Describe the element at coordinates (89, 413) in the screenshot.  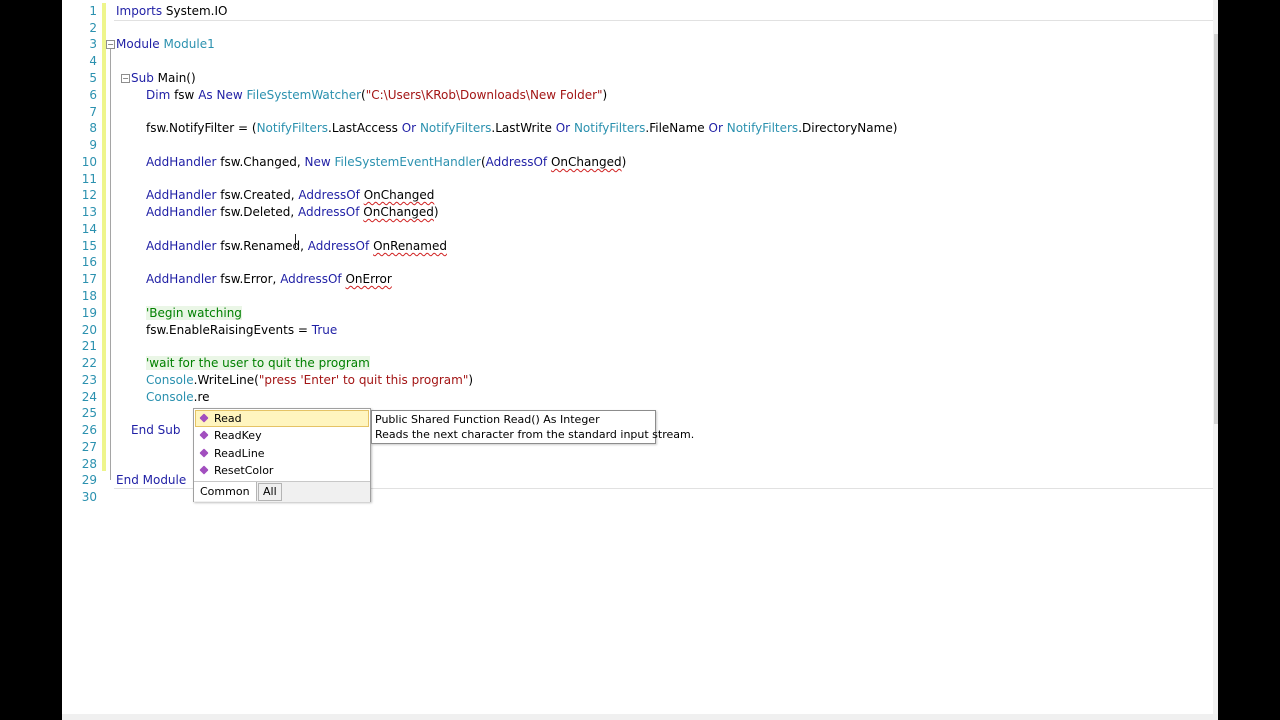
I see `line-number: 25` at that location.